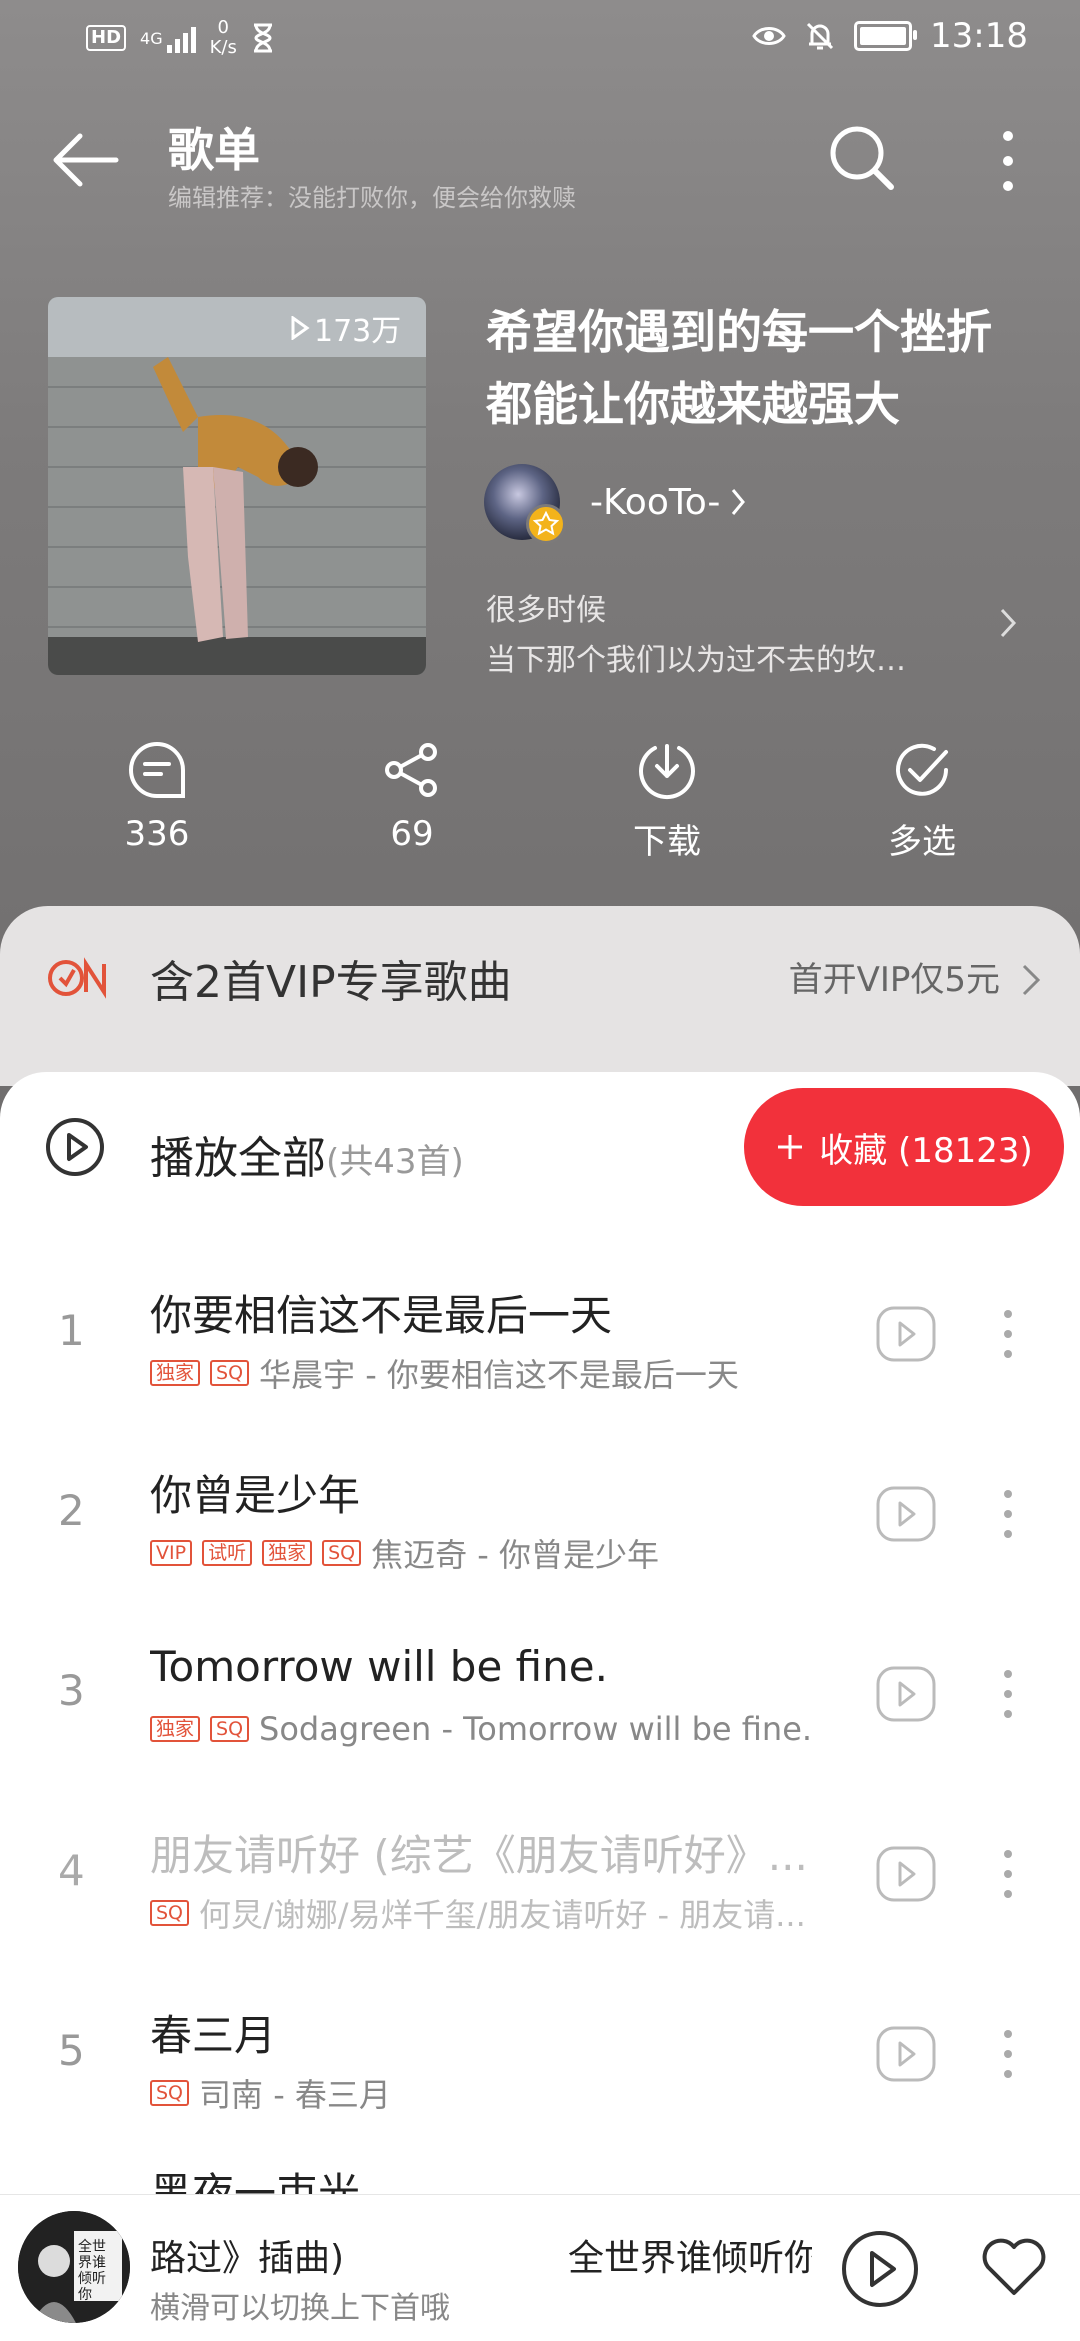 This screenshot has height=2341, width=1080. I want to click on song-row: 1 你要相信这不是最后一天 独家 SQ 华晨宇 - 你要相信这不是最后一天, so click(540, 1352).